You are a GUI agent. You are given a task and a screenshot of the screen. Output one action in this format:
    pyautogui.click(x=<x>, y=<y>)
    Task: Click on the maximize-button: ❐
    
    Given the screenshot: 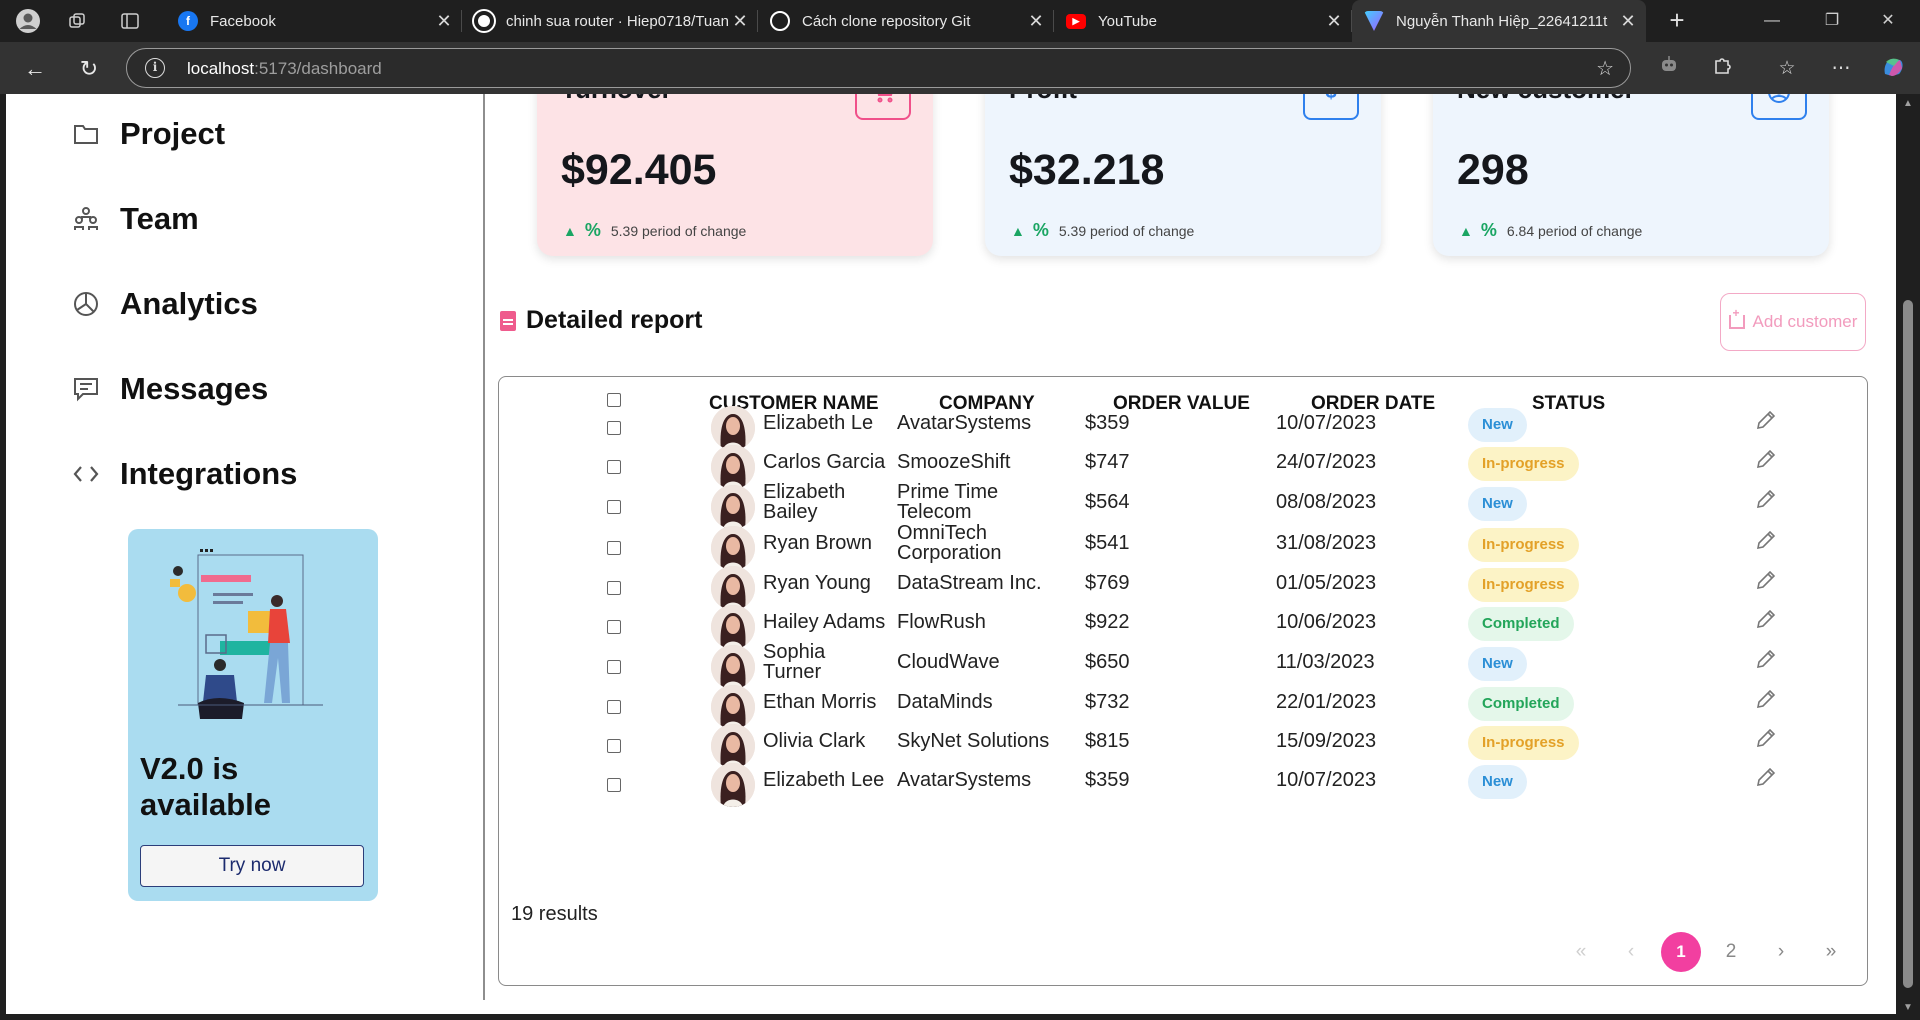 What is the action you would take?
    pyautogui.click(x=1832, y=21)
    